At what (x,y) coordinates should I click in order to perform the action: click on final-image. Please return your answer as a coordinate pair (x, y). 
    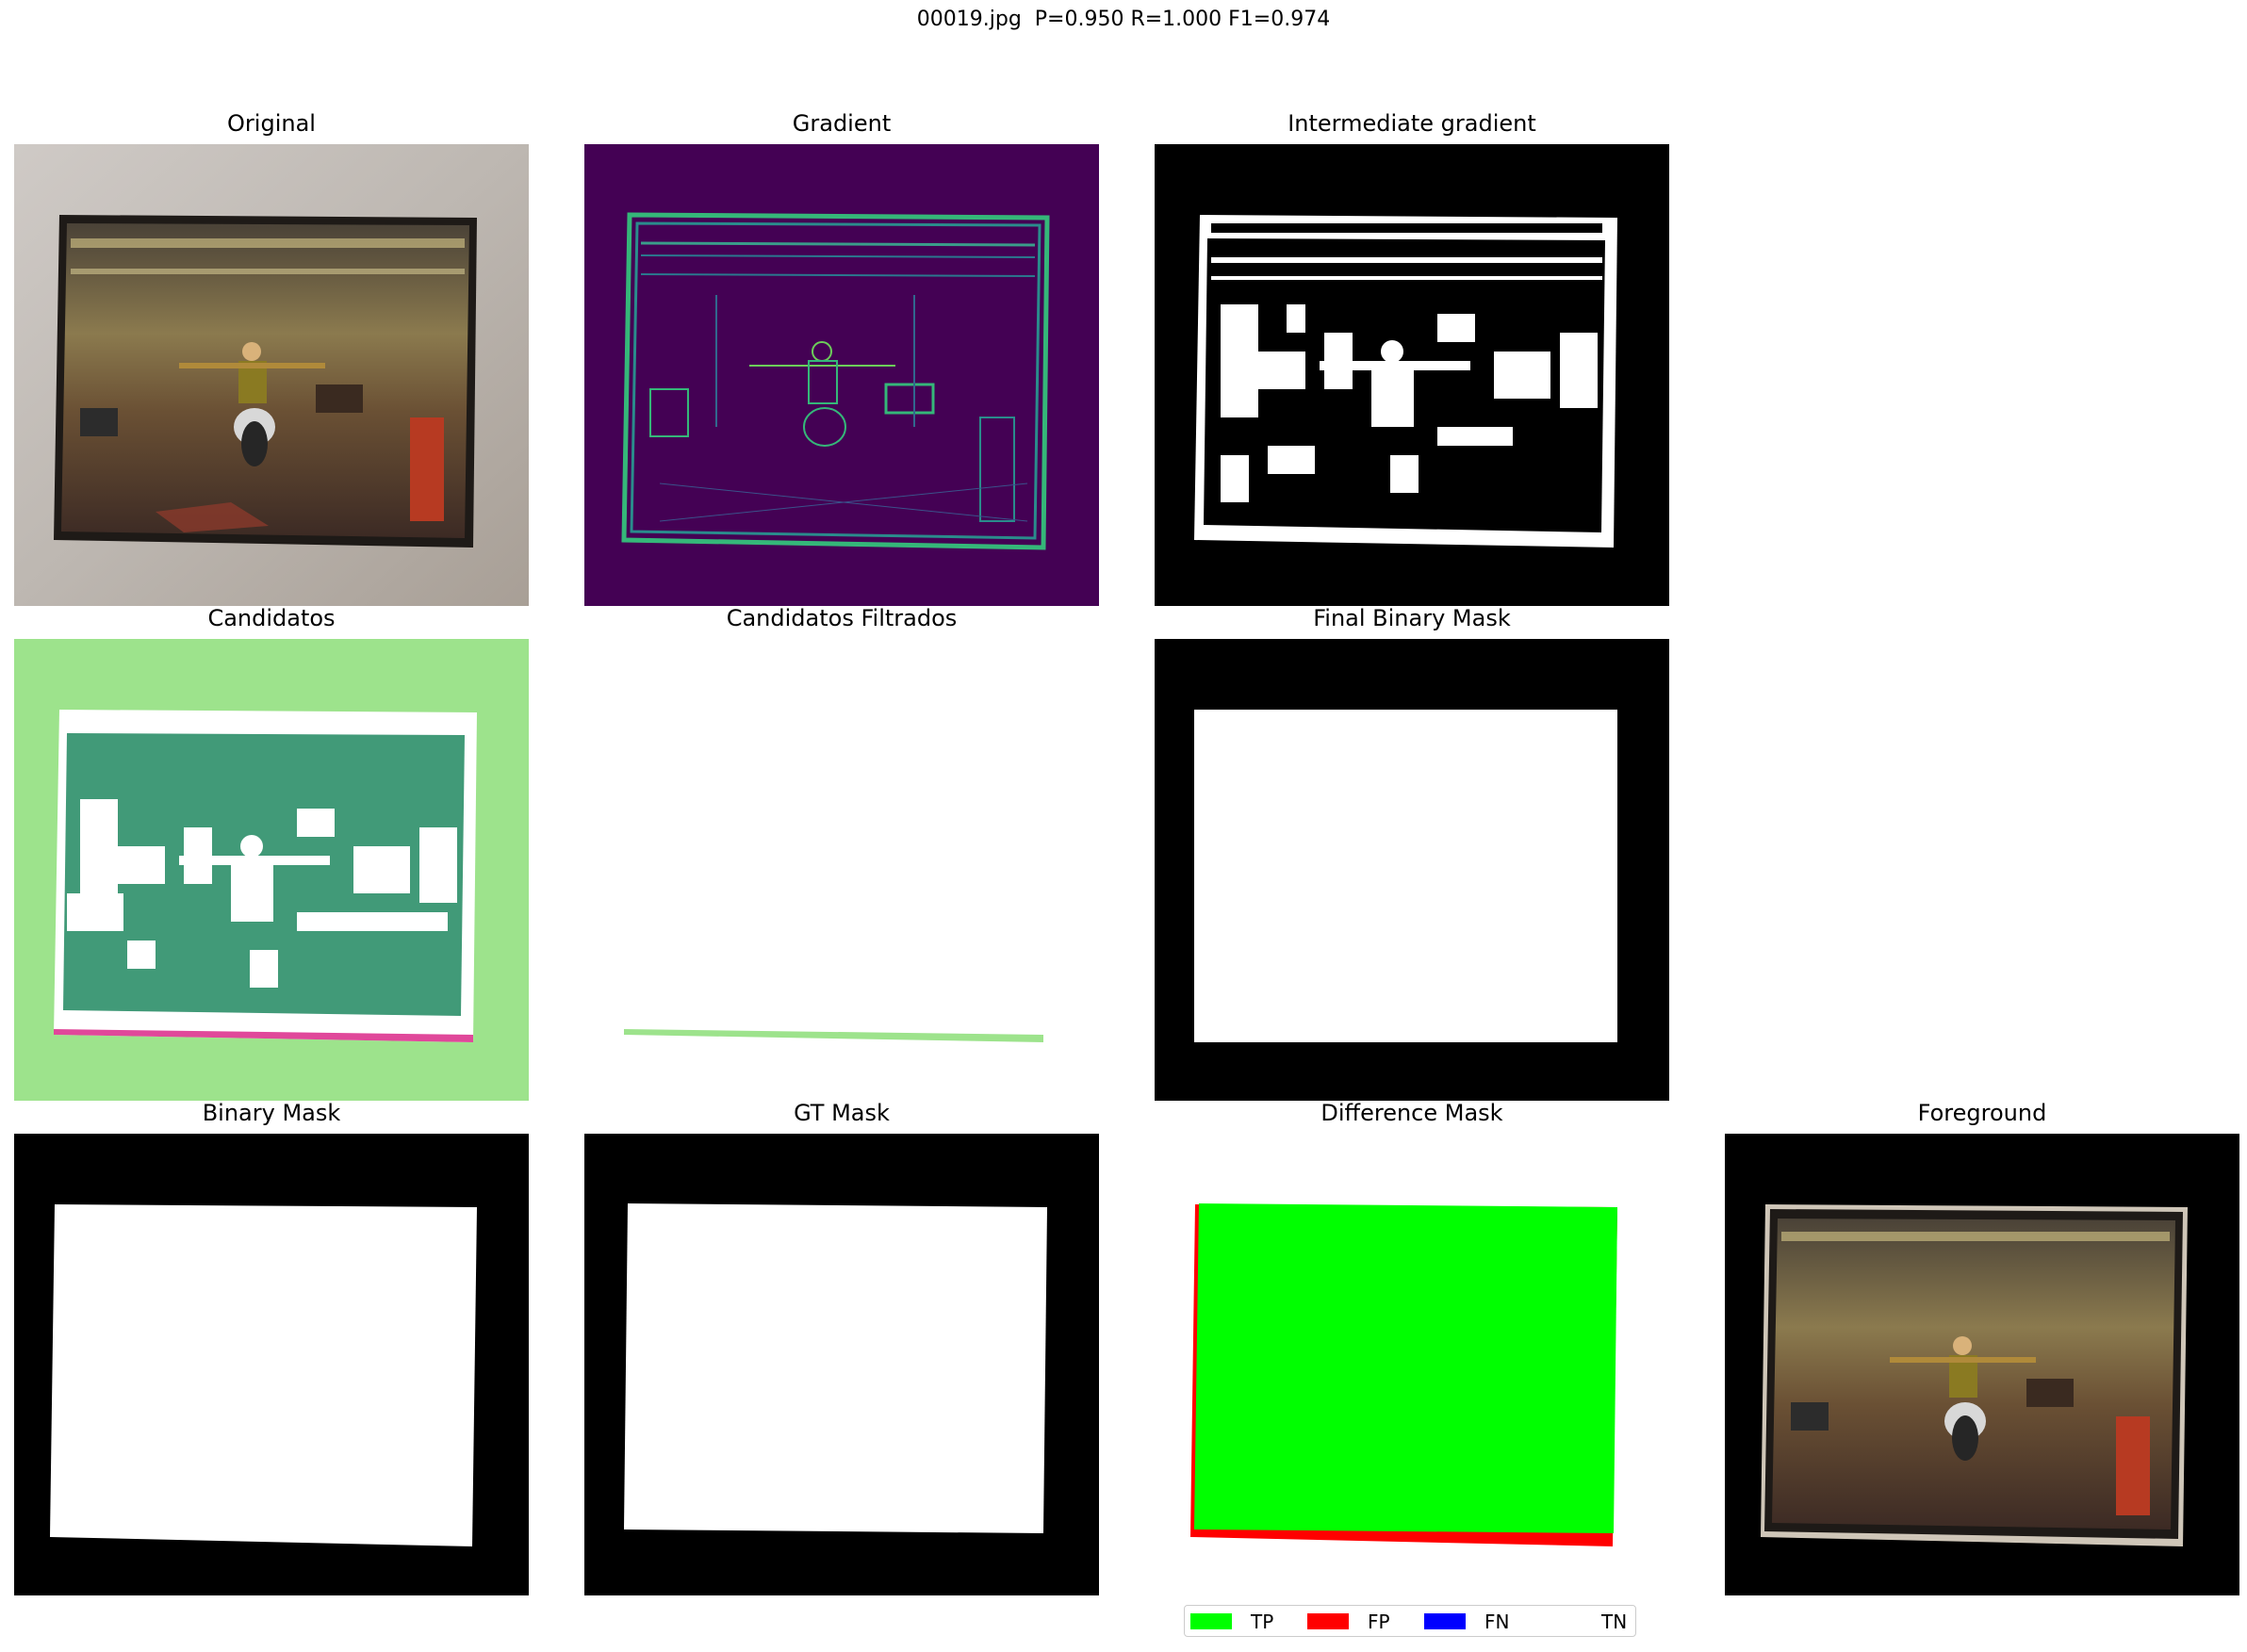
    Looking at the image, I should click on (1412, 870).